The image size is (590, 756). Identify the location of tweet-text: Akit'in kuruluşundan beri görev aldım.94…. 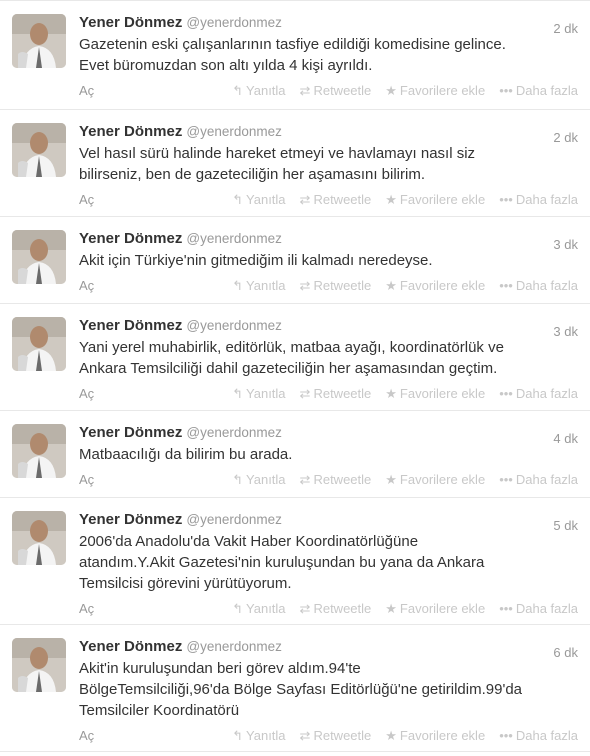
(324, 689).